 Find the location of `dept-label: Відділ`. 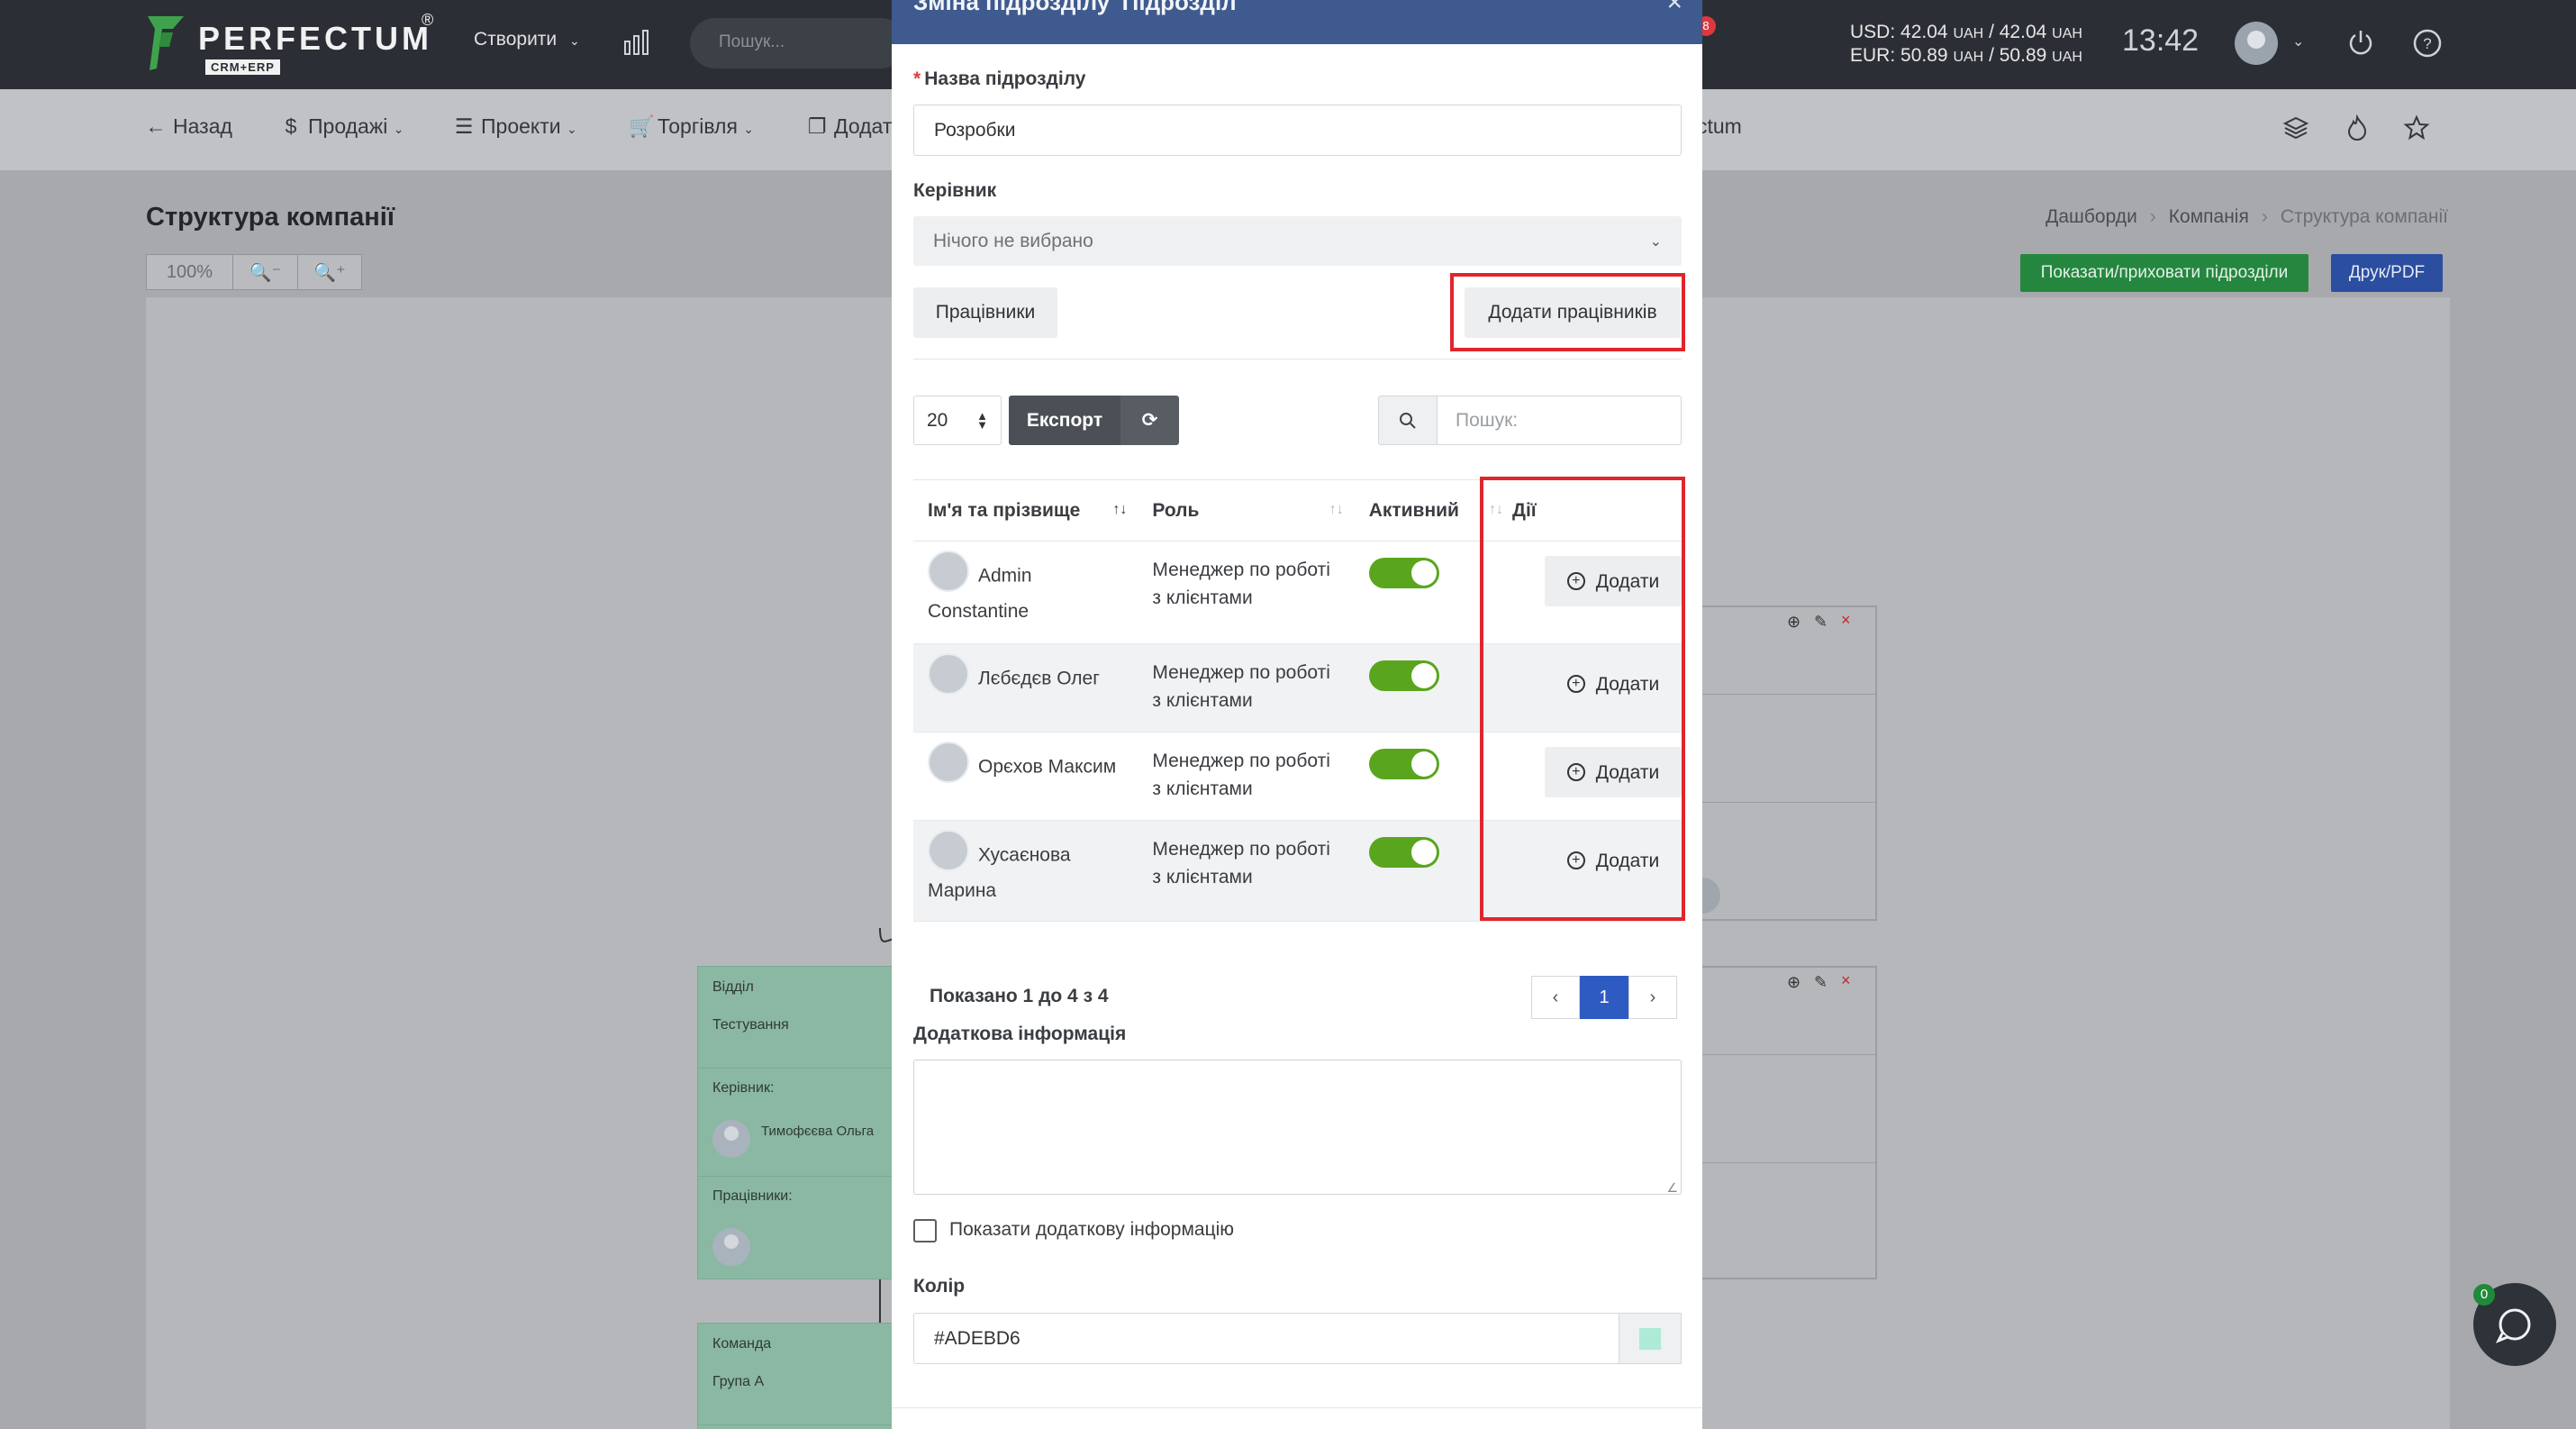

dept-label: Відділ is located at coordinates (733, 987).